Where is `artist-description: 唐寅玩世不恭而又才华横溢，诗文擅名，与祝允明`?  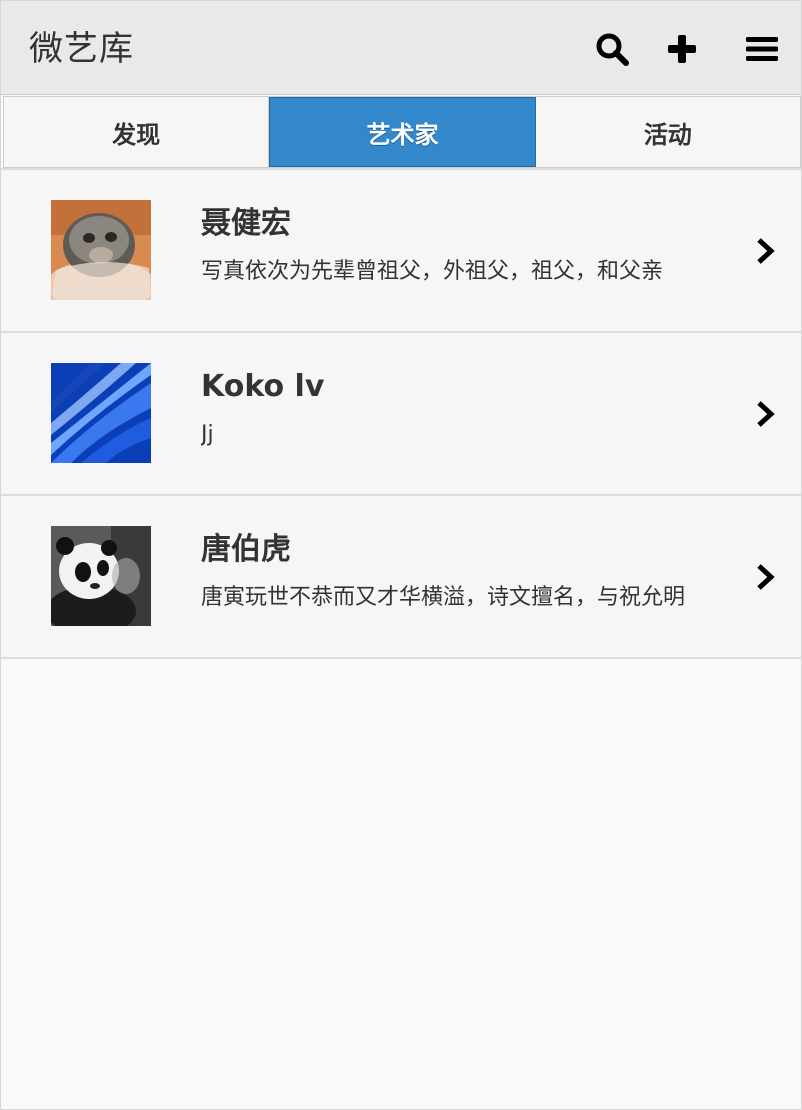
artist-description: 唐寅玩世不恭而又才华横溢，诗文擅名，与祝允明 is located at coordinates (443, 597).